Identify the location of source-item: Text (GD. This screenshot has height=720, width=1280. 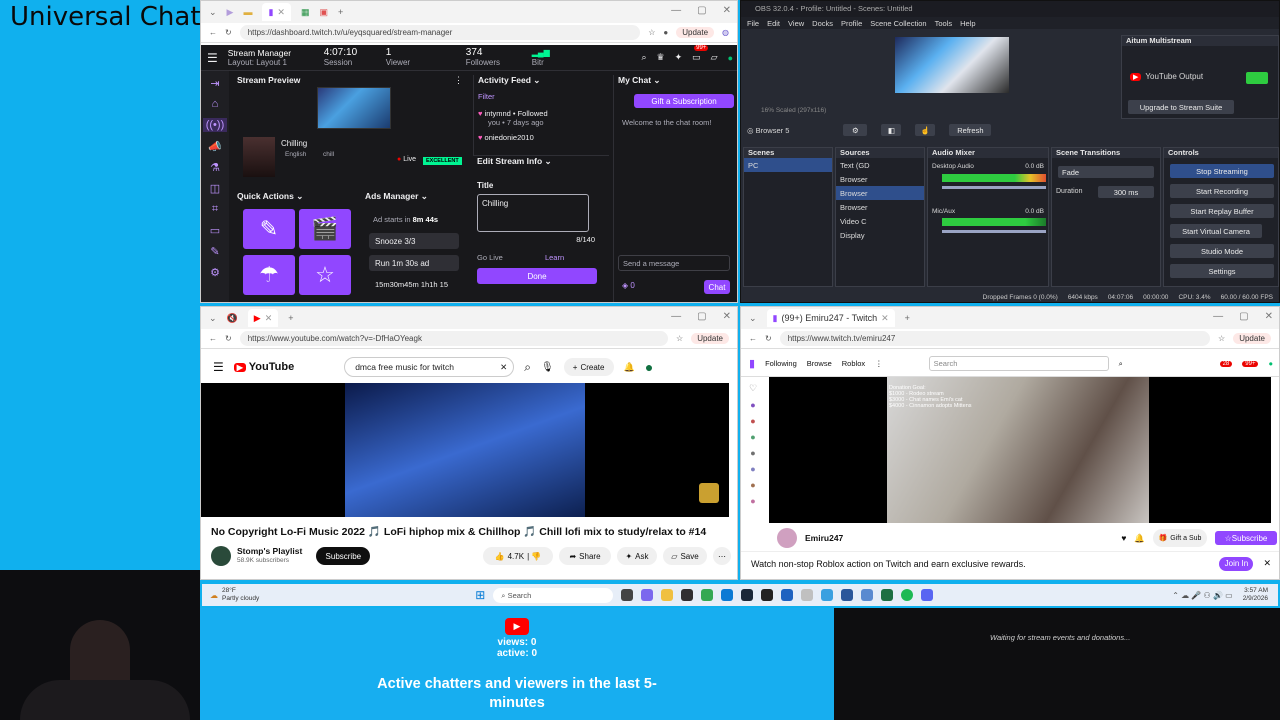
(880, 165).